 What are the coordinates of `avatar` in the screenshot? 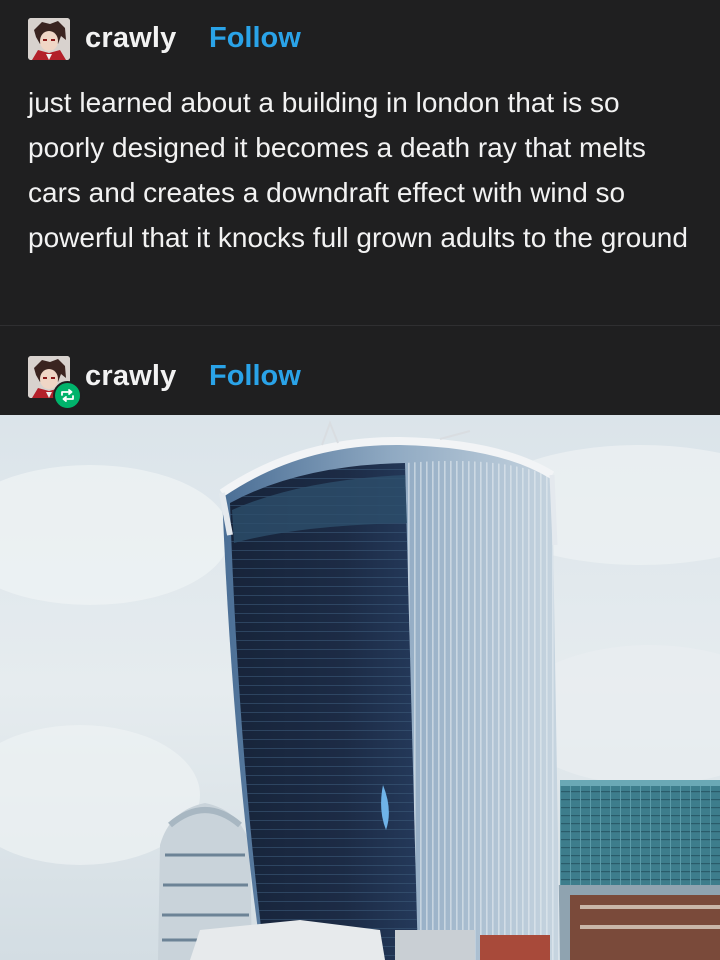 It's located at (49, 39).